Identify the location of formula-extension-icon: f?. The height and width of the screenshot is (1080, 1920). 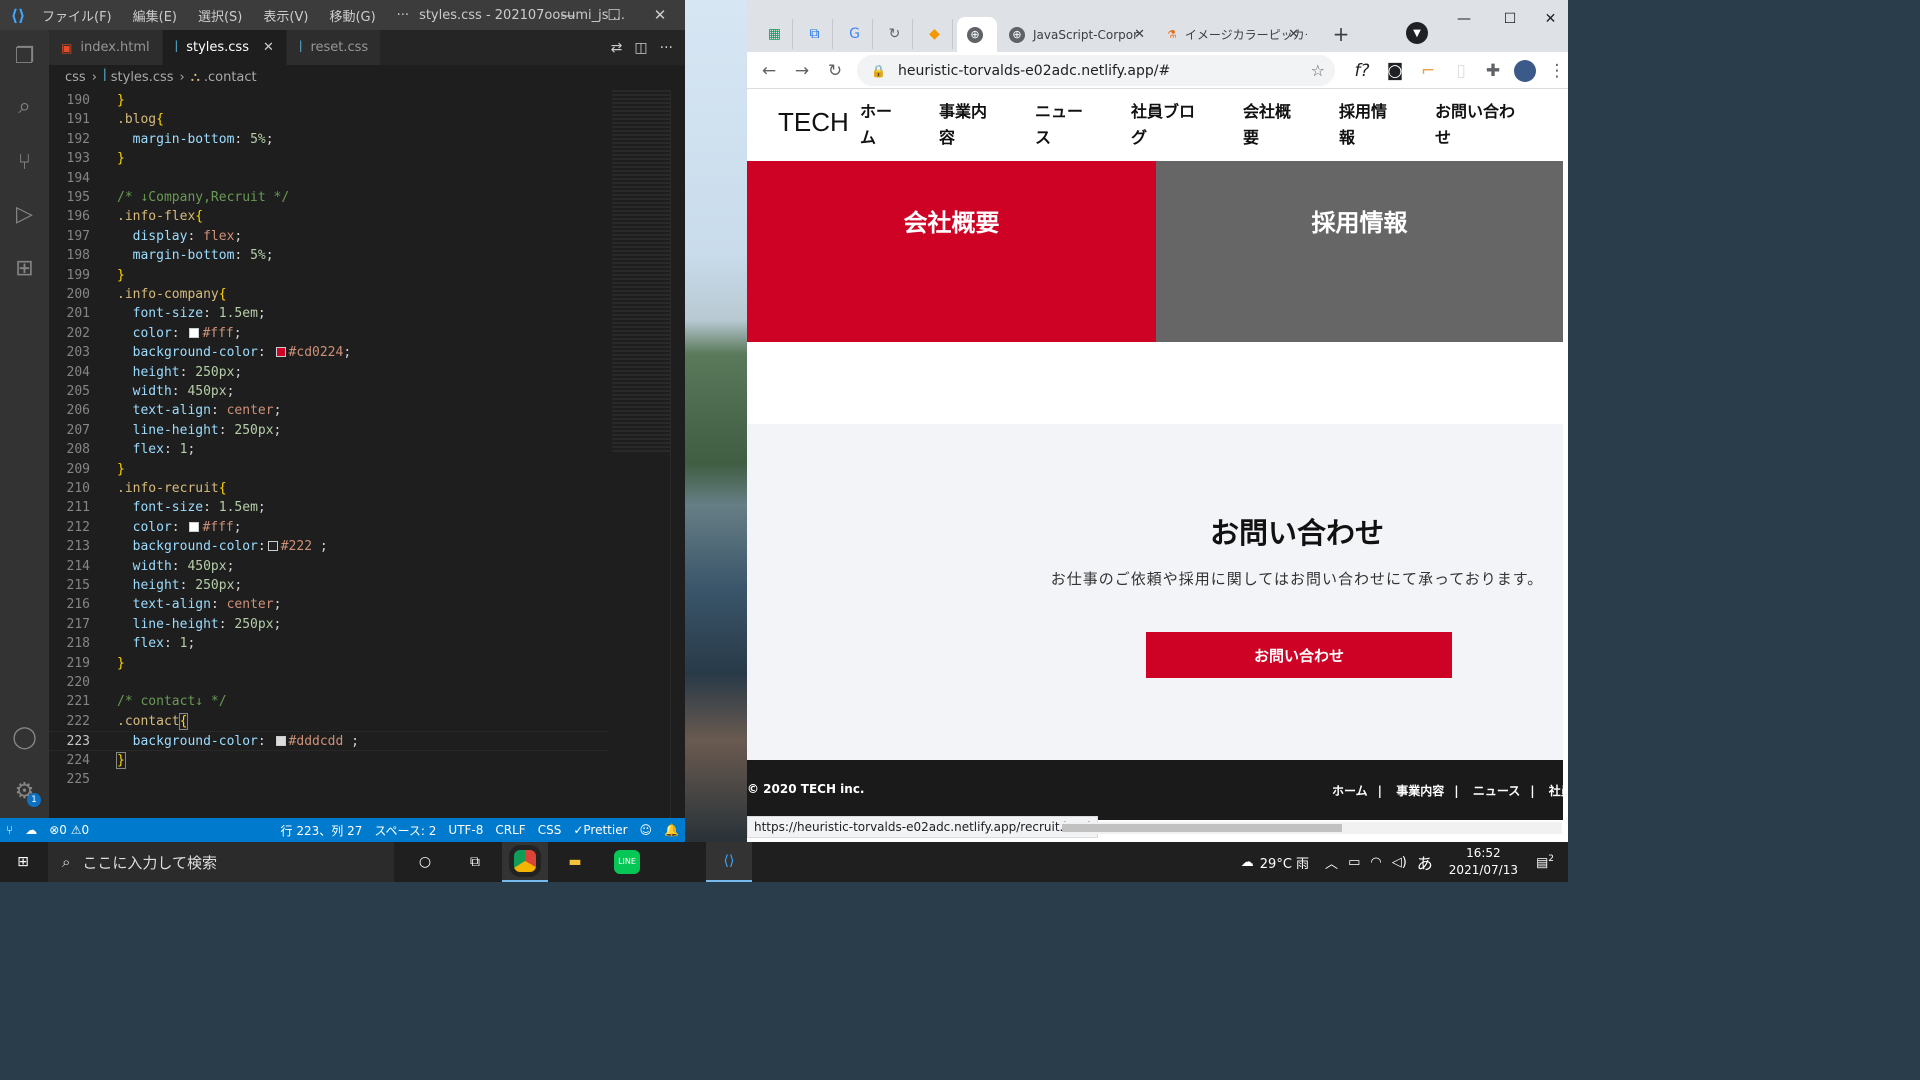
(1362, 71).